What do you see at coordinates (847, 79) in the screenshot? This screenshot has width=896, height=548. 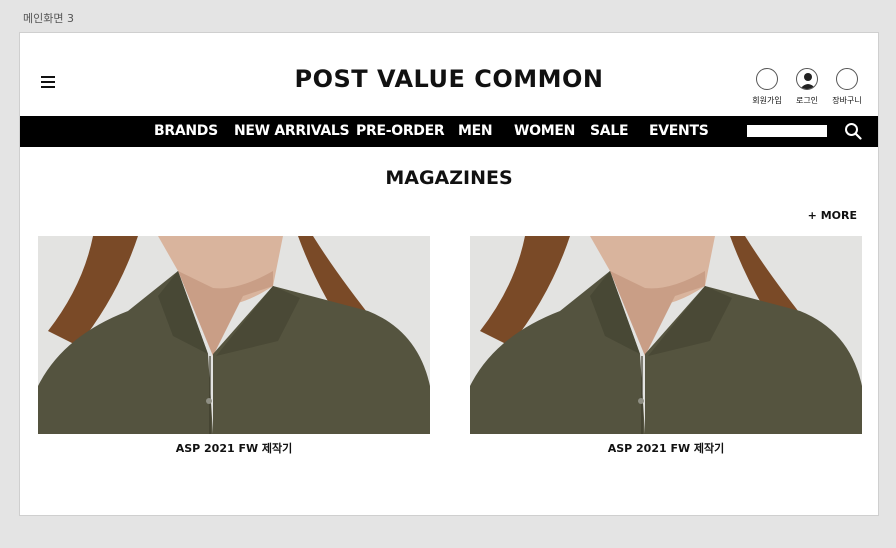 I see `cart-icon` at bounding box center [847, 79].